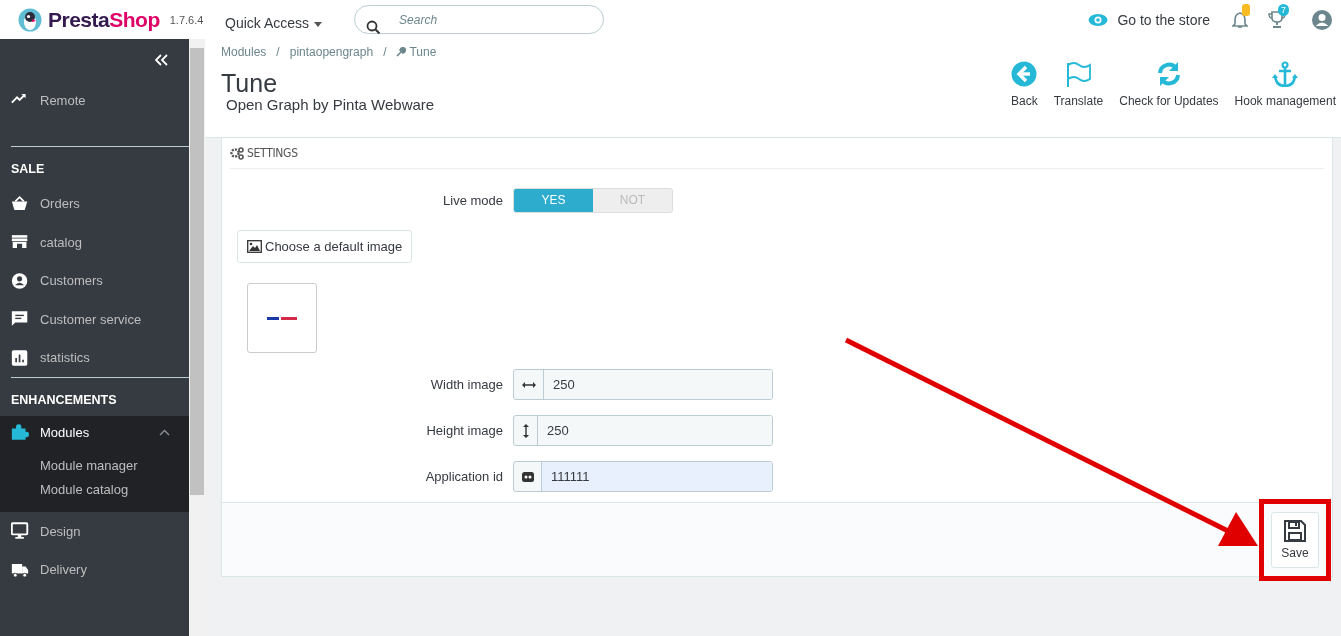 The height and width of the screenshot is (636, 1341). I want to click on field-label: Live mode, so click(472, 200).